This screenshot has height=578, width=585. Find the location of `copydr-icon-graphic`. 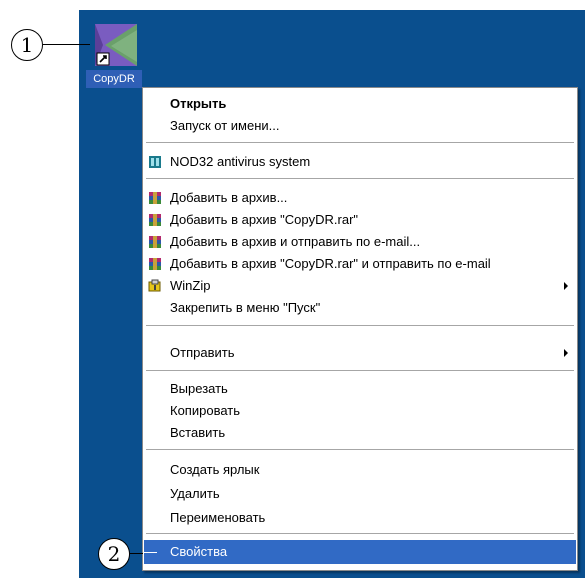

copydr-icon-graphic is located at coordinates (116, 45).